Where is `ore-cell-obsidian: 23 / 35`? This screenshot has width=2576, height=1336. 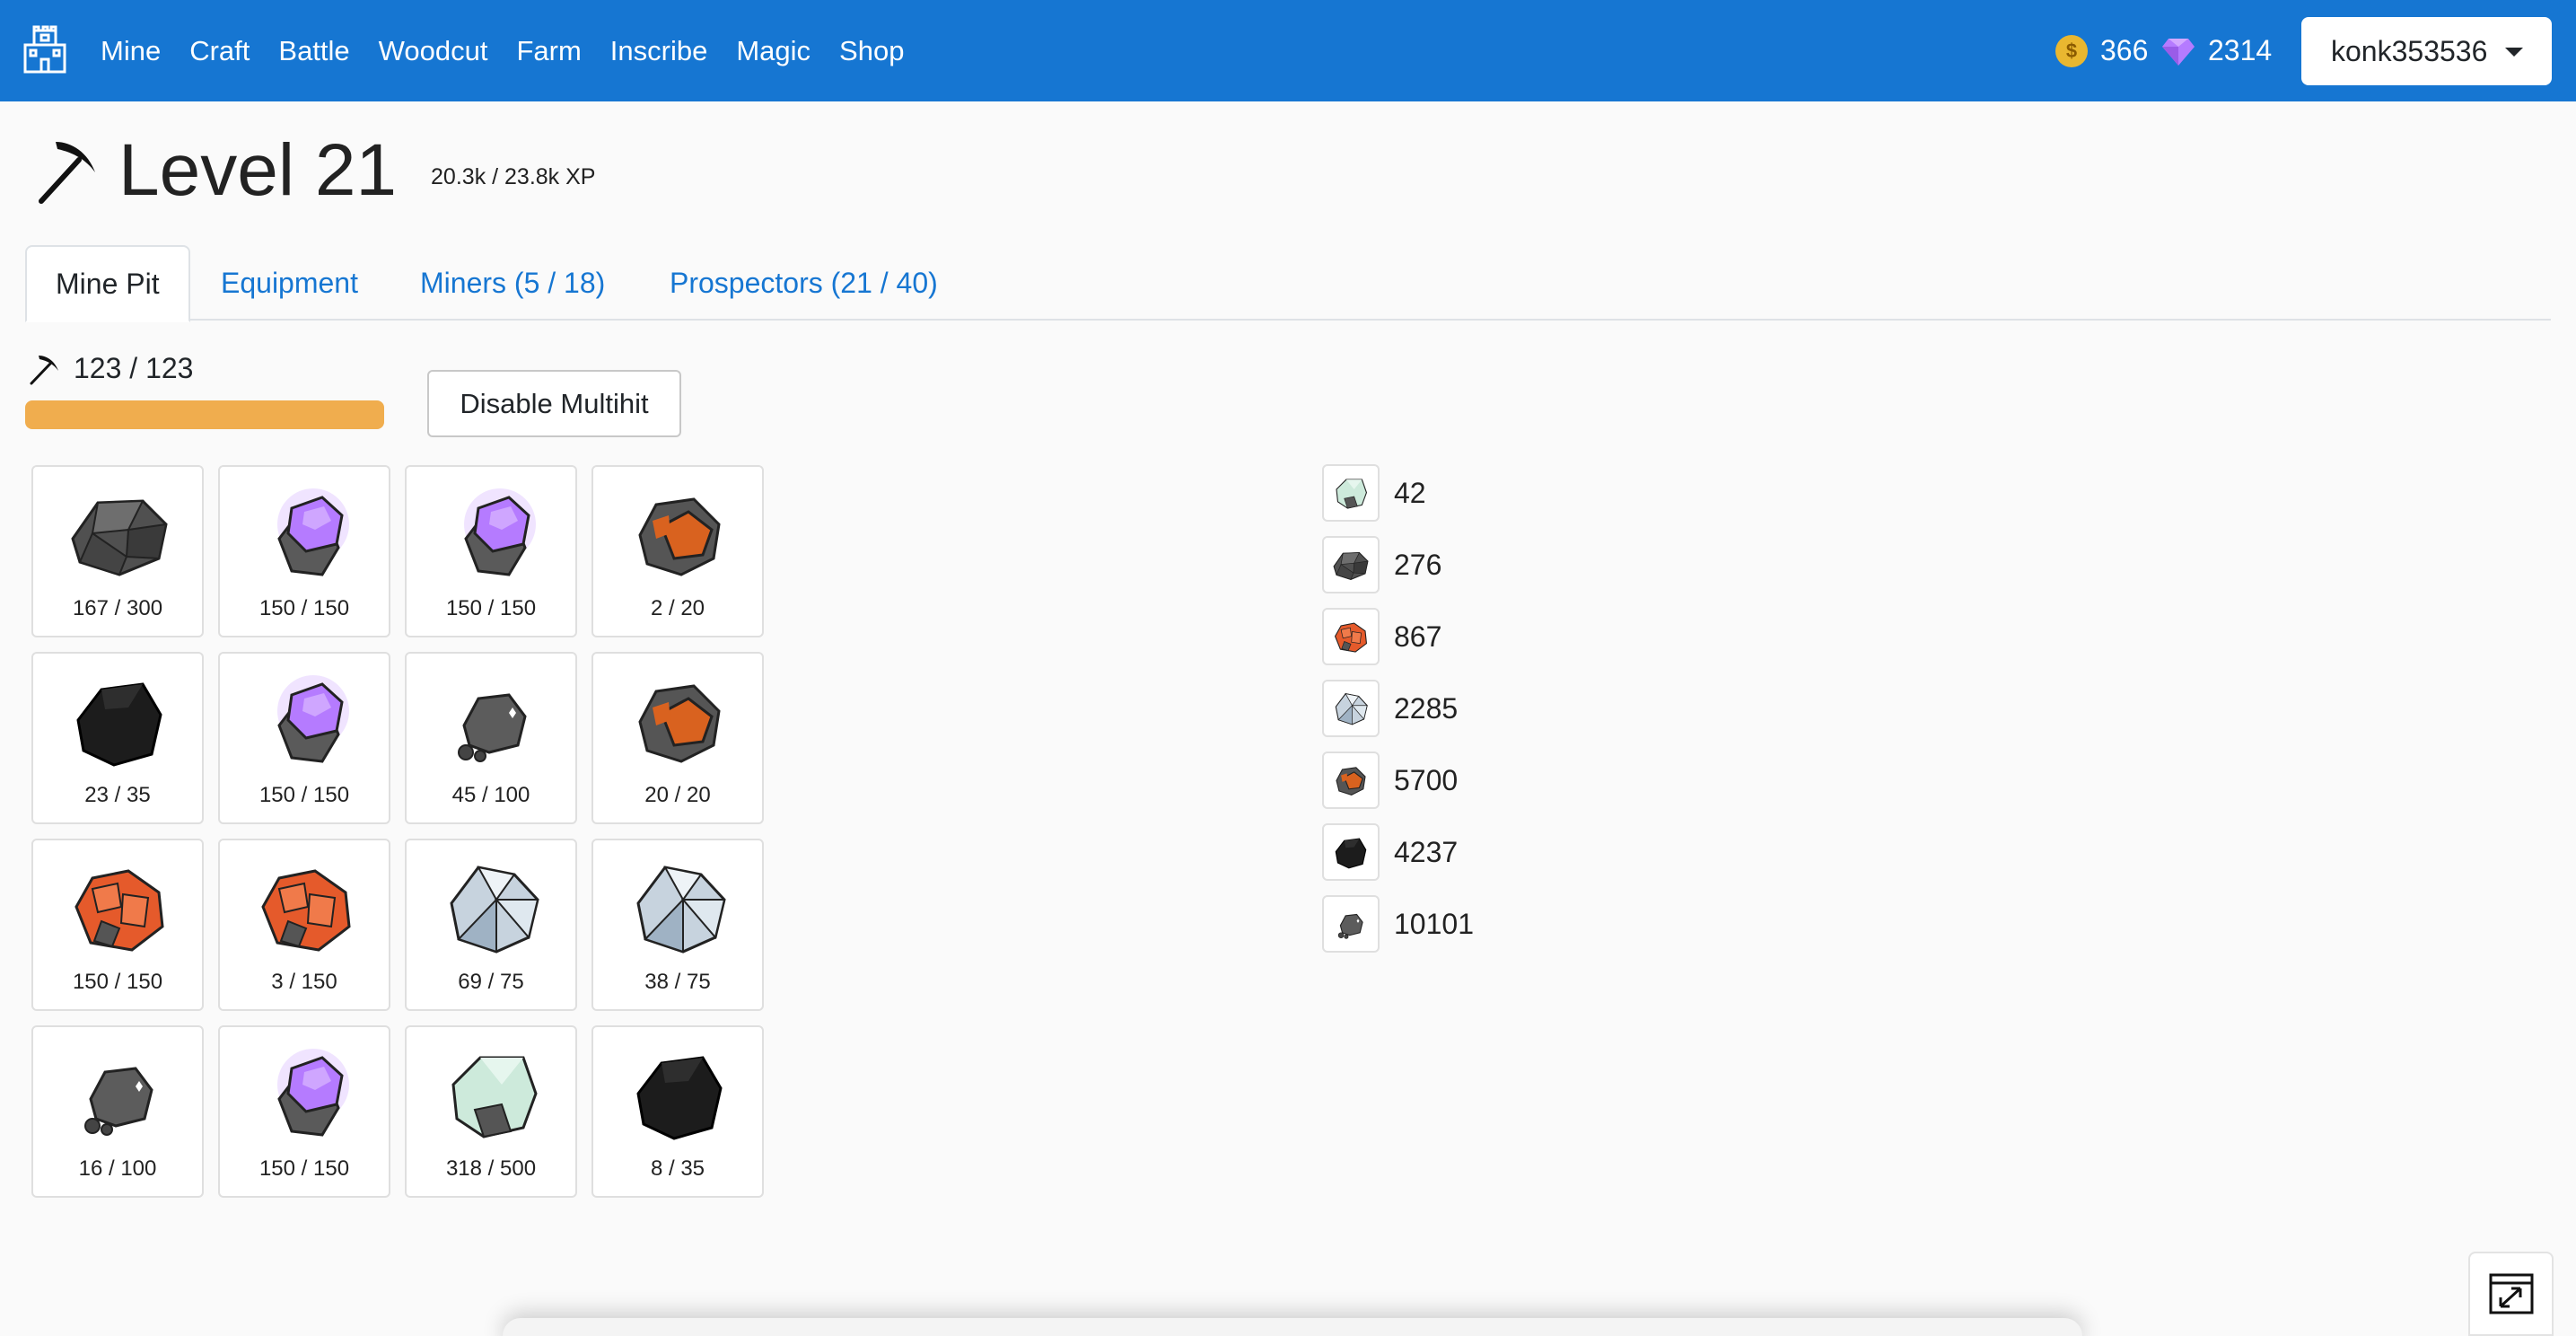
ore-cell-obsidian: 23 / 35 is located at coordinates (117, 738).